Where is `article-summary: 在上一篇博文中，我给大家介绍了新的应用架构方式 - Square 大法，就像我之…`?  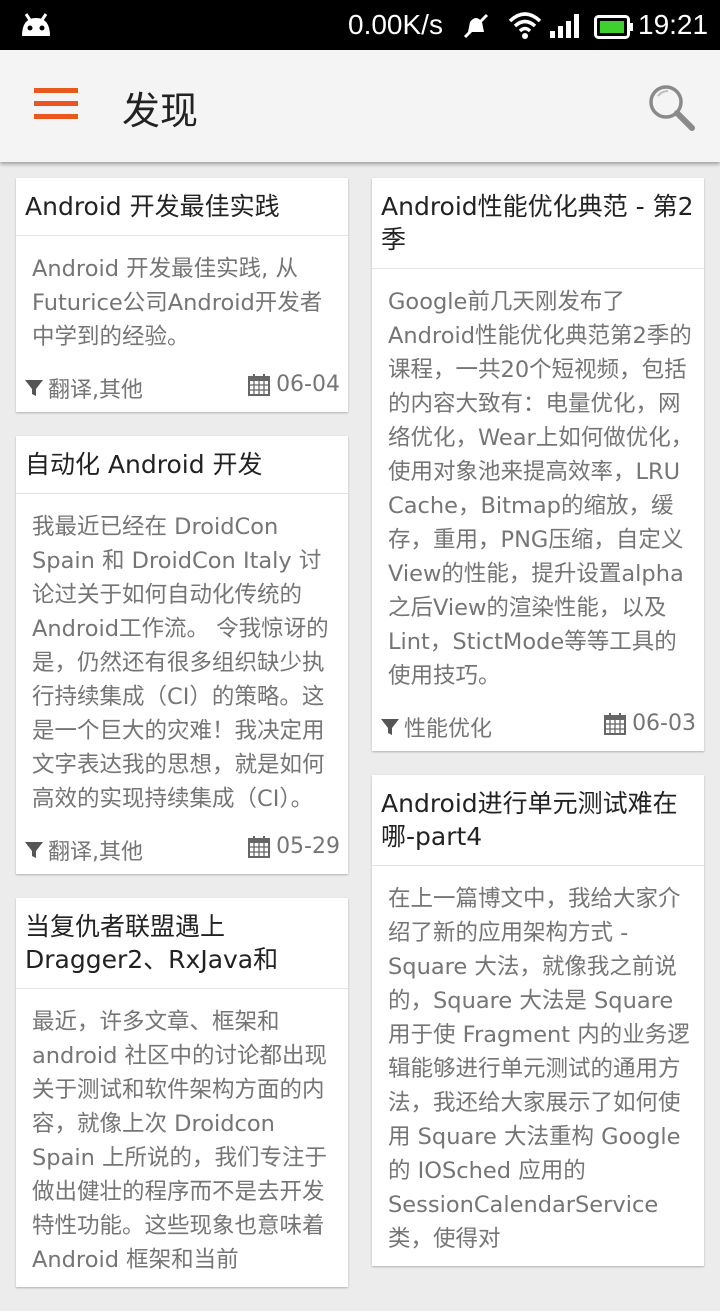
article-summary: 在上一篇博文中，我给大家介绍了新的应用架构方式 - Square 大法，就像我之… is located at coordinates (539, 1069).